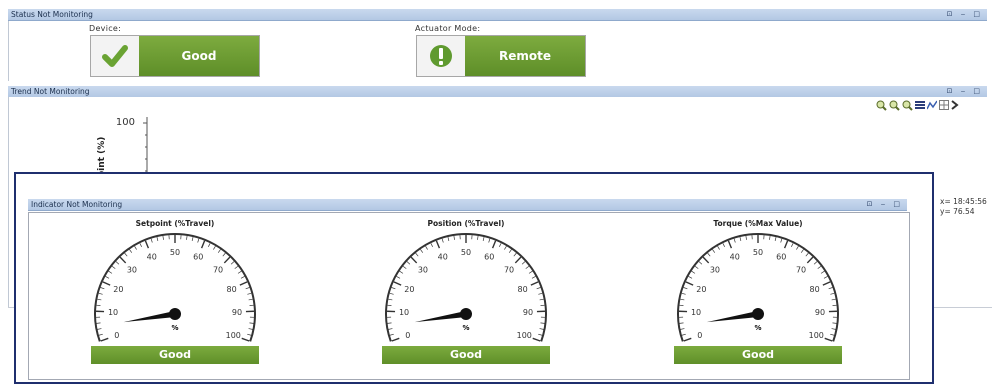  I want to click on device-status-box: Good, so click(175, 56).